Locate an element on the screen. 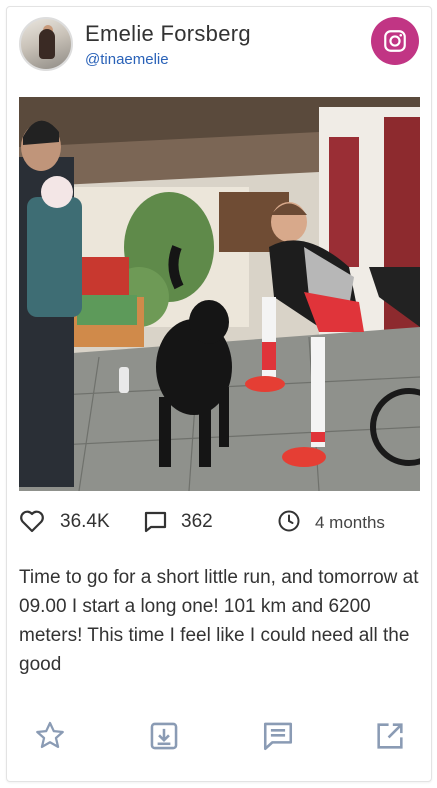 The image size is (437, 788). post-age: 4 months is located at coordinates (350, 522).